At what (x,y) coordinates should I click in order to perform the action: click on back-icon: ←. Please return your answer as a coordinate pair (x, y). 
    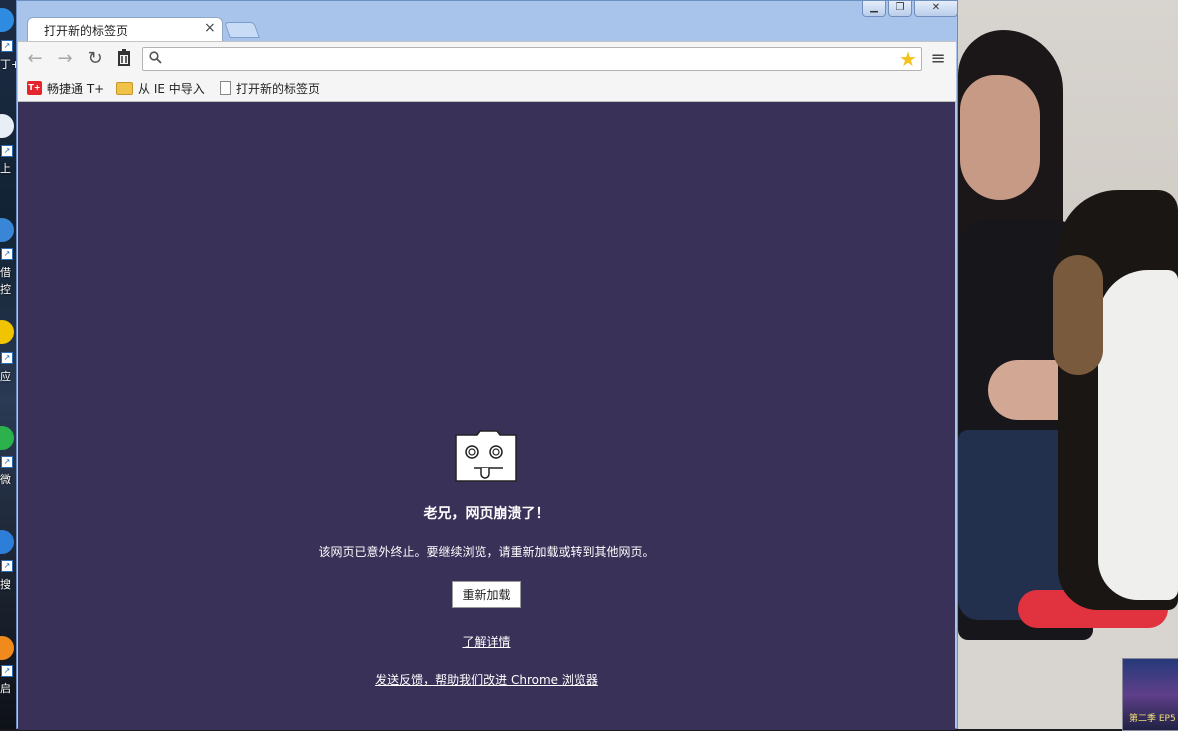
    Looking at the image, I should click on (35, 59).